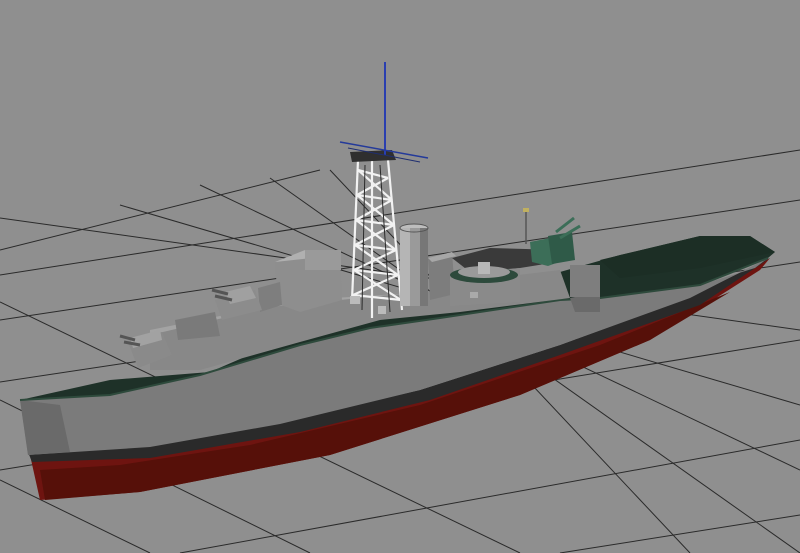 The height and width of the screenshot is (553, 800). Describe the element at coordinates (323, 260) in the screenshot. I see `bridge-tower` at that location.